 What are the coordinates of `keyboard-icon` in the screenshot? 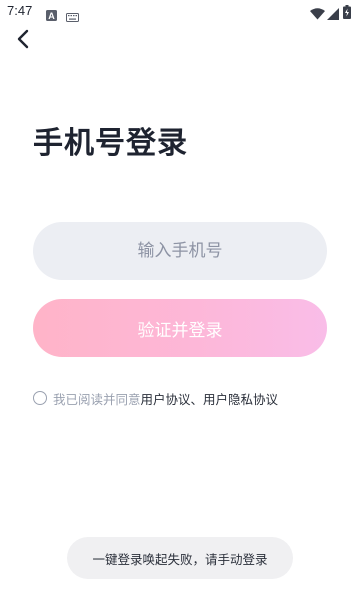 It's located at (72, 16).